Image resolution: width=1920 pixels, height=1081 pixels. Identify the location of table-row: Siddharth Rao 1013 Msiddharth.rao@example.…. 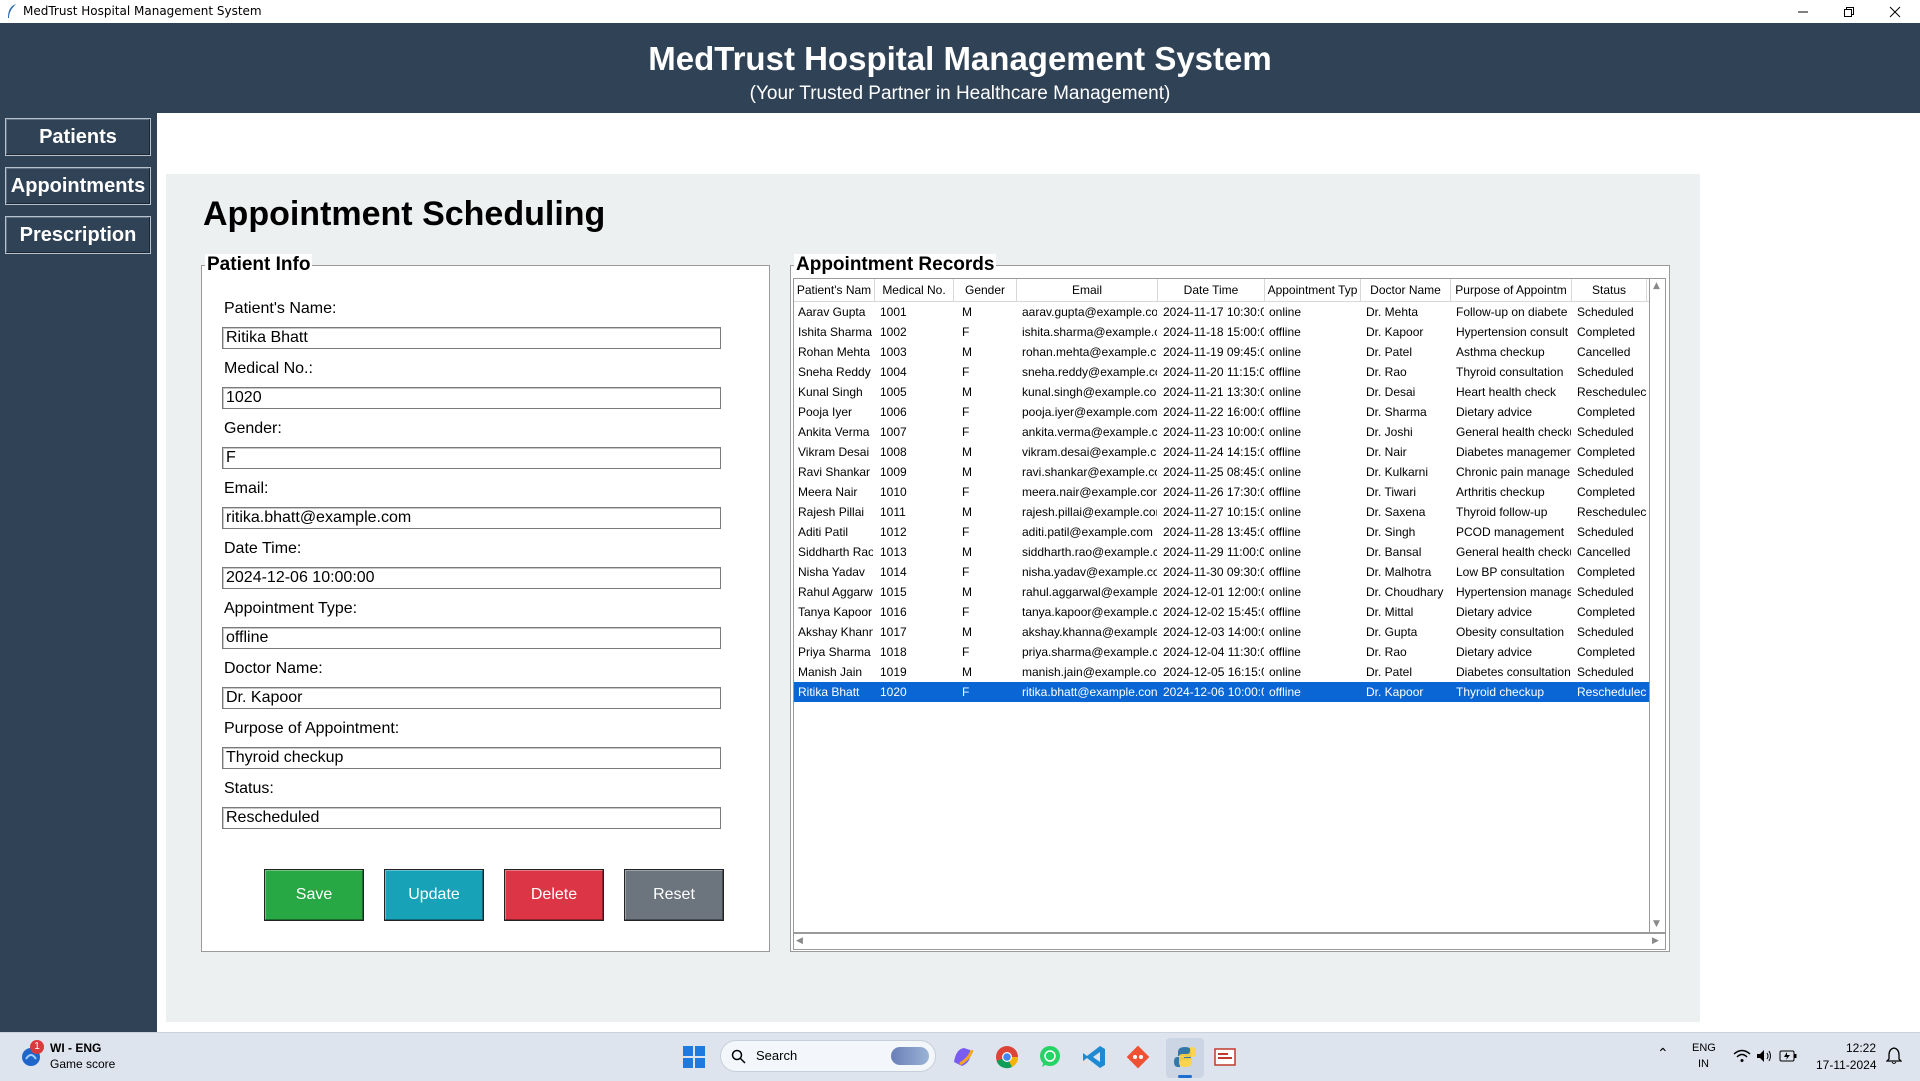
(1221, 552).